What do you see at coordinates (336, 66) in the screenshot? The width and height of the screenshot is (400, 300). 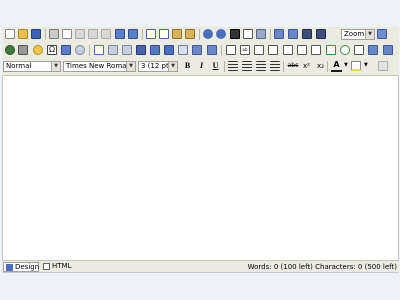 I see `font-color-button: A` at bounding box center [336, 66].